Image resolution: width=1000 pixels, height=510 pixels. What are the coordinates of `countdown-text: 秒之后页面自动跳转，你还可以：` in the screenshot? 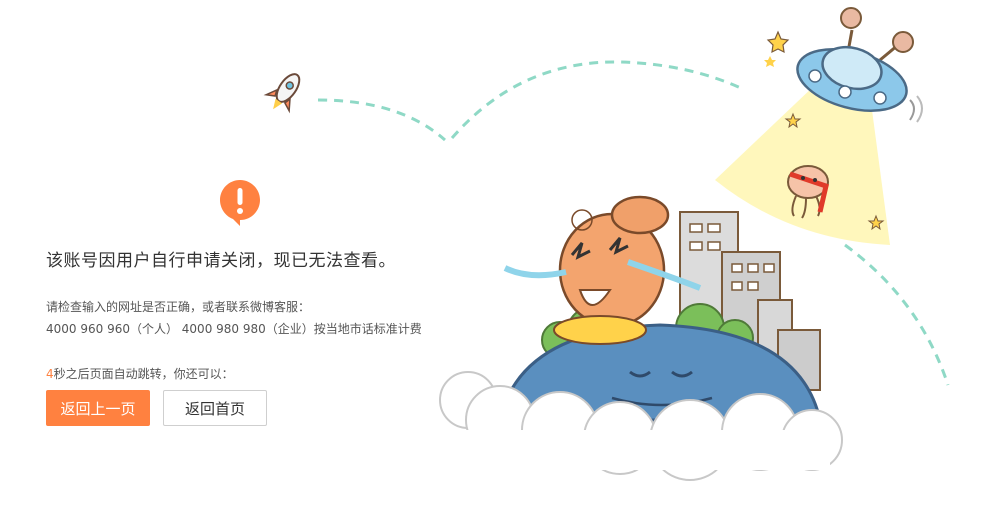 It's located at (143, 374).